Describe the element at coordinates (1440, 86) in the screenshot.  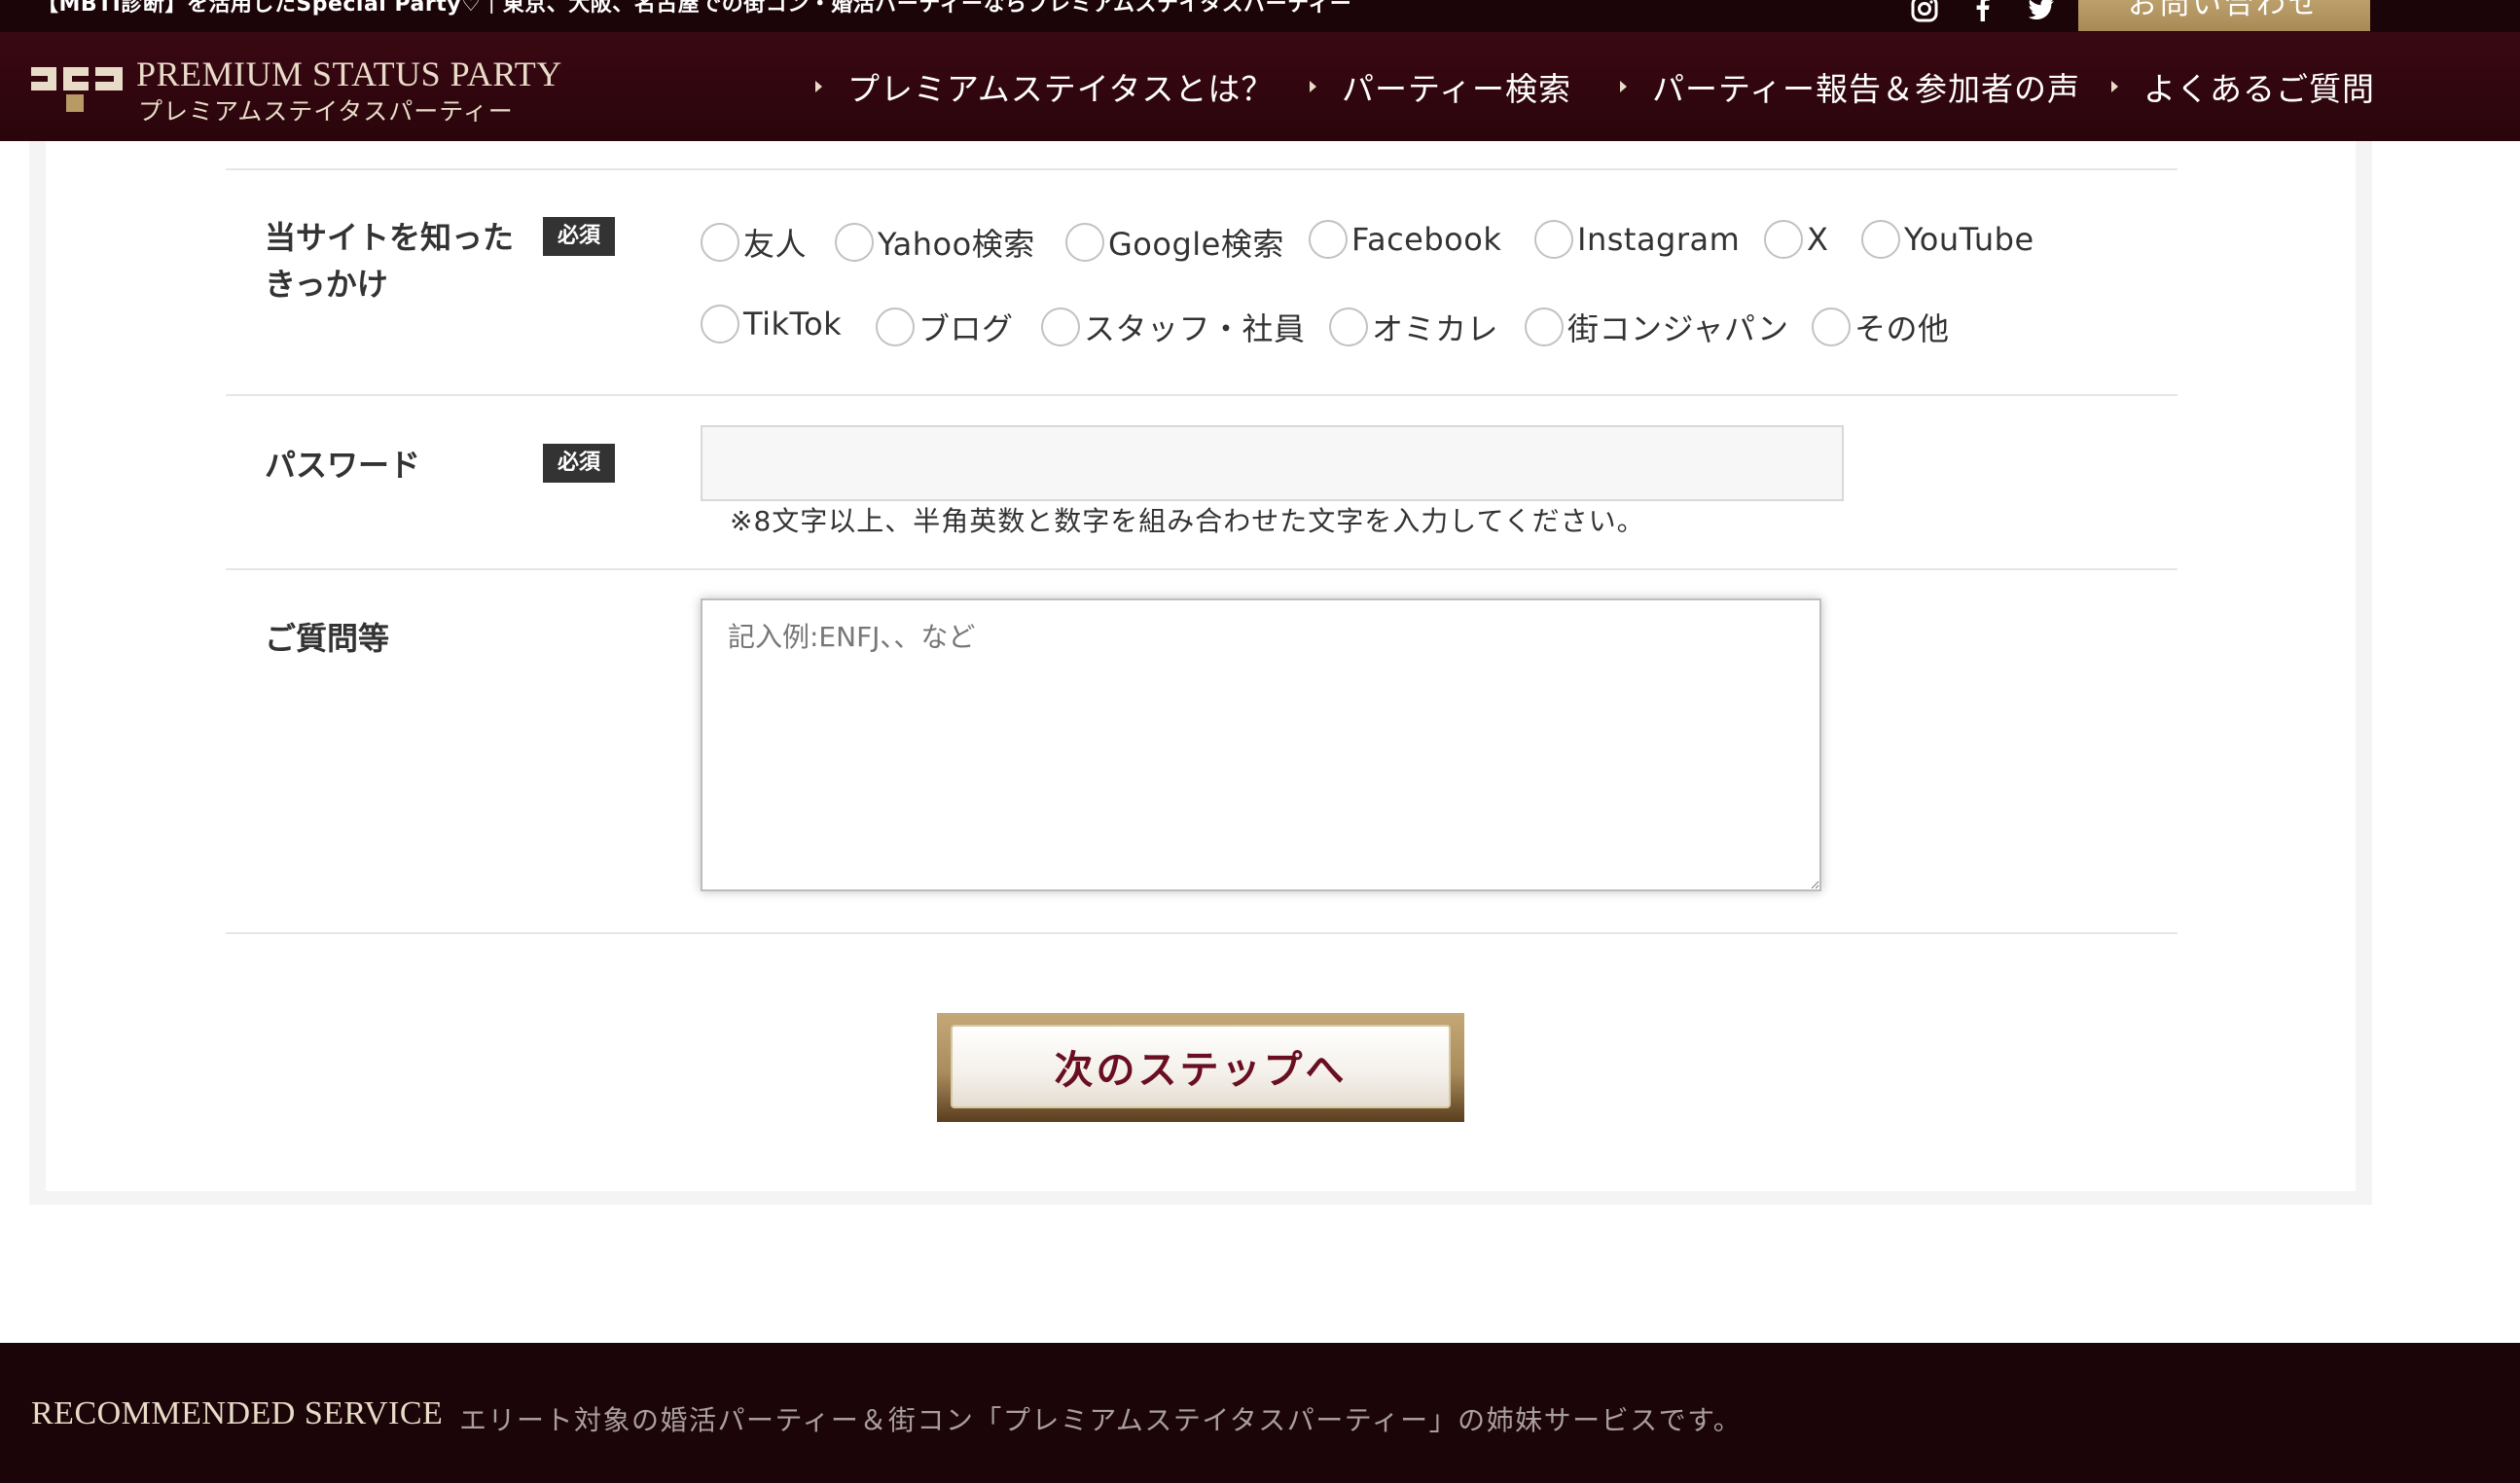
I see `nav-item-party-search: パーティー検索` at that location.